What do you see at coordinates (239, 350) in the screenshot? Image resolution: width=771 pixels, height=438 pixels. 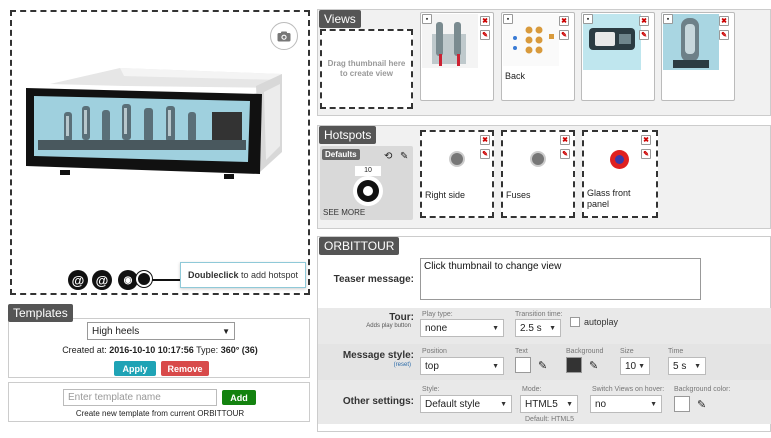 I see `type-value: 360° (36)` at bounding box center [239, 350].